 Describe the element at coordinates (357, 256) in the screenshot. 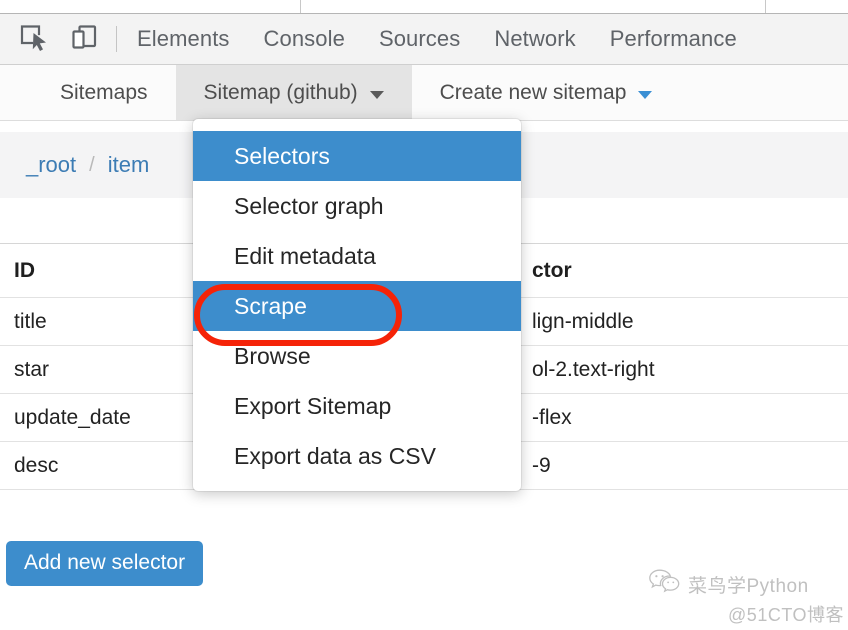

I see `menu-item-edit-metadata: Edit metadata` at that location.